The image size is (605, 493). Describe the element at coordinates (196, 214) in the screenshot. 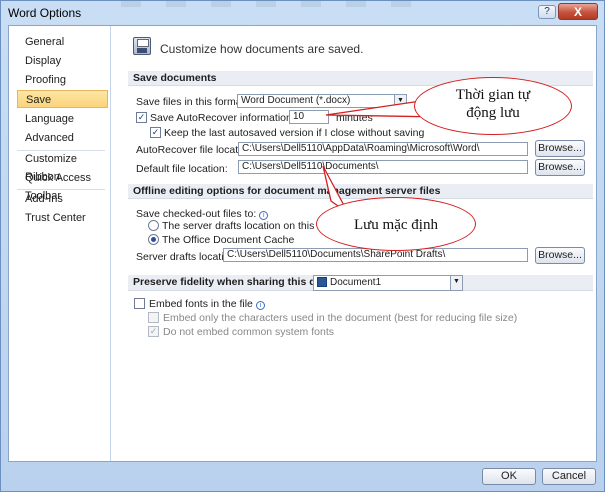

I see `checked-out-text: Save checked-out files to:` at that location.